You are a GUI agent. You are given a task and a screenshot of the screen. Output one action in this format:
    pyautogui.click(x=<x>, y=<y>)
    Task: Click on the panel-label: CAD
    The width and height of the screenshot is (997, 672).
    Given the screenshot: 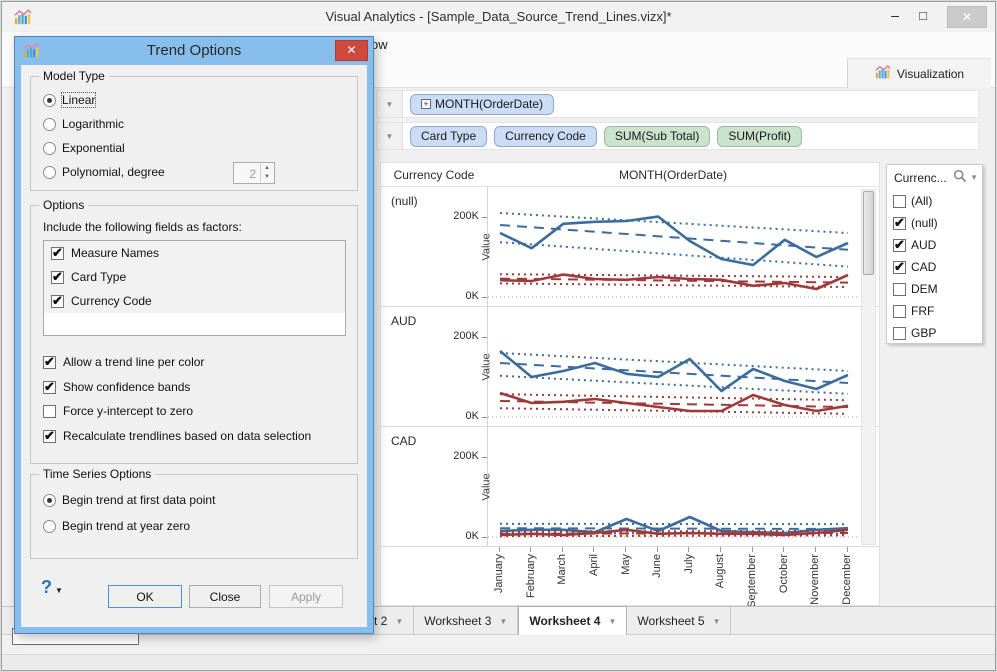 What is the action you would take?
    pyautogui.click(x=404, y=441)
    